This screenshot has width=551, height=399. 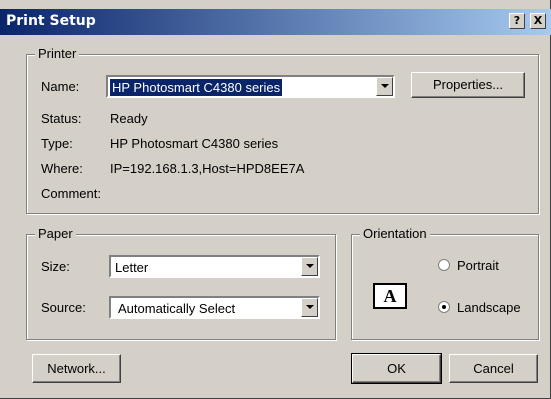 I want to click on window-title: Print Setup, so click(x=51, y=21).